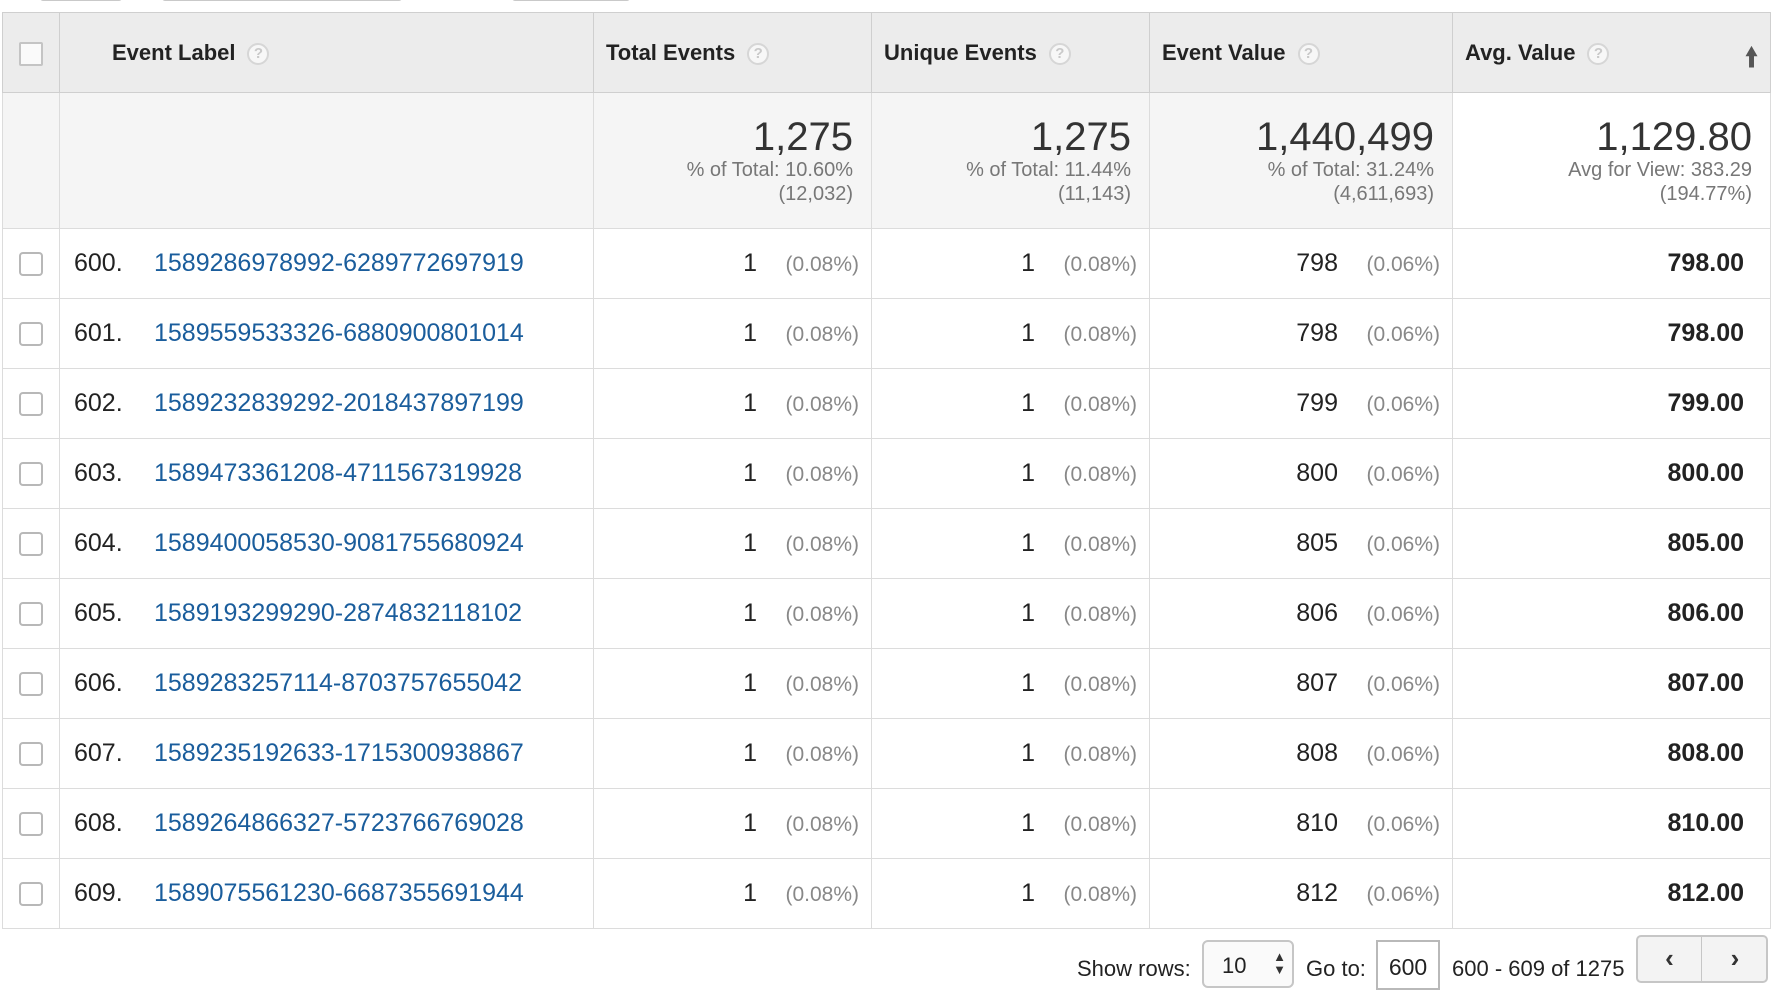 Image resolution: width=1782 pixels, height=1000 pixels. I want to click on event-label-cell: 600. 1589286978992-6289772697919, so click(326, 263).